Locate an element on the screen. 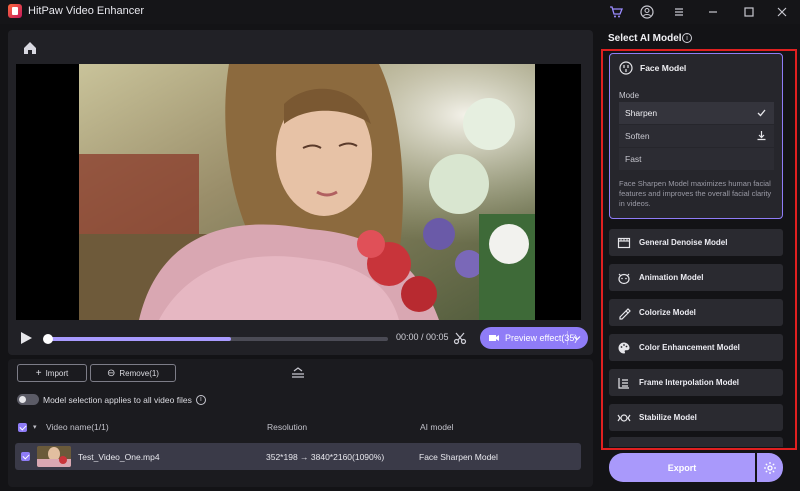 This screenshot has height=491, width=800. column-resolution: Resolution is located at coordinates (287, 427).